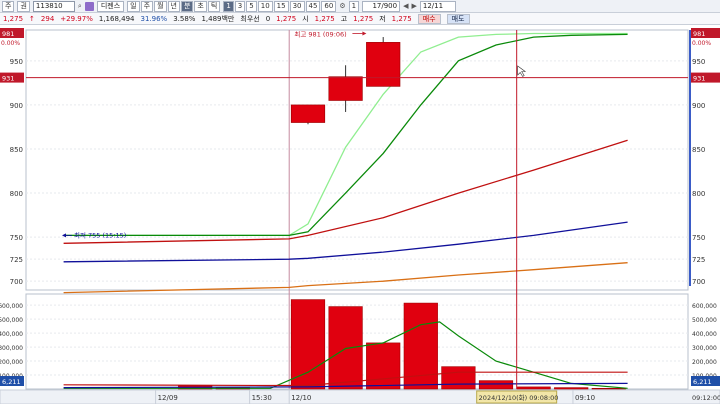 The image size is (720, 404). What do you see at coordinates (23, 6) in the screenshot?
I see `kind-button: 권` at bounding box center [23, 6].